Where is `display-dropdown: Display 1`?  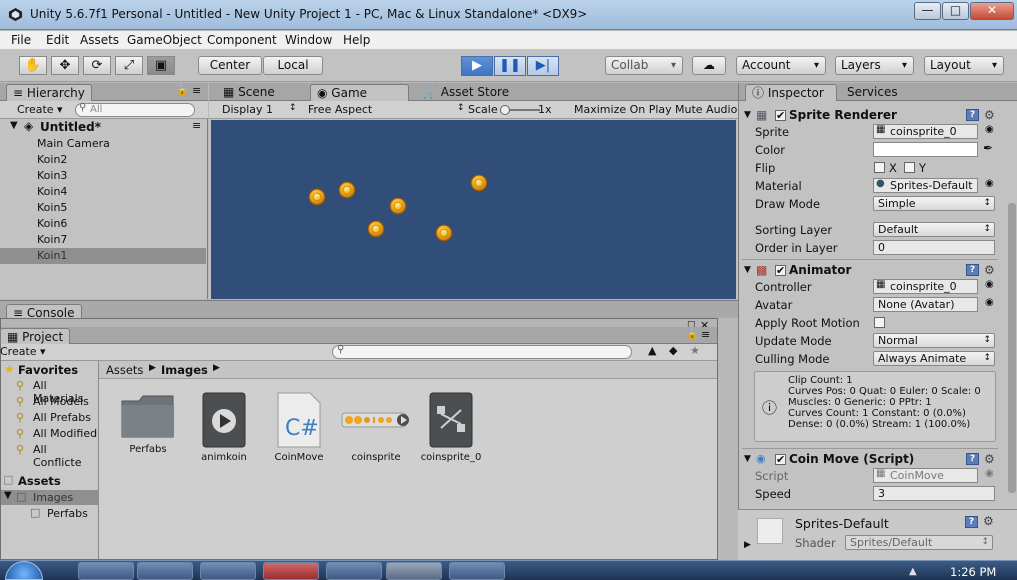 display-dropdown: Display 1 is located at coordinates (247, 109).